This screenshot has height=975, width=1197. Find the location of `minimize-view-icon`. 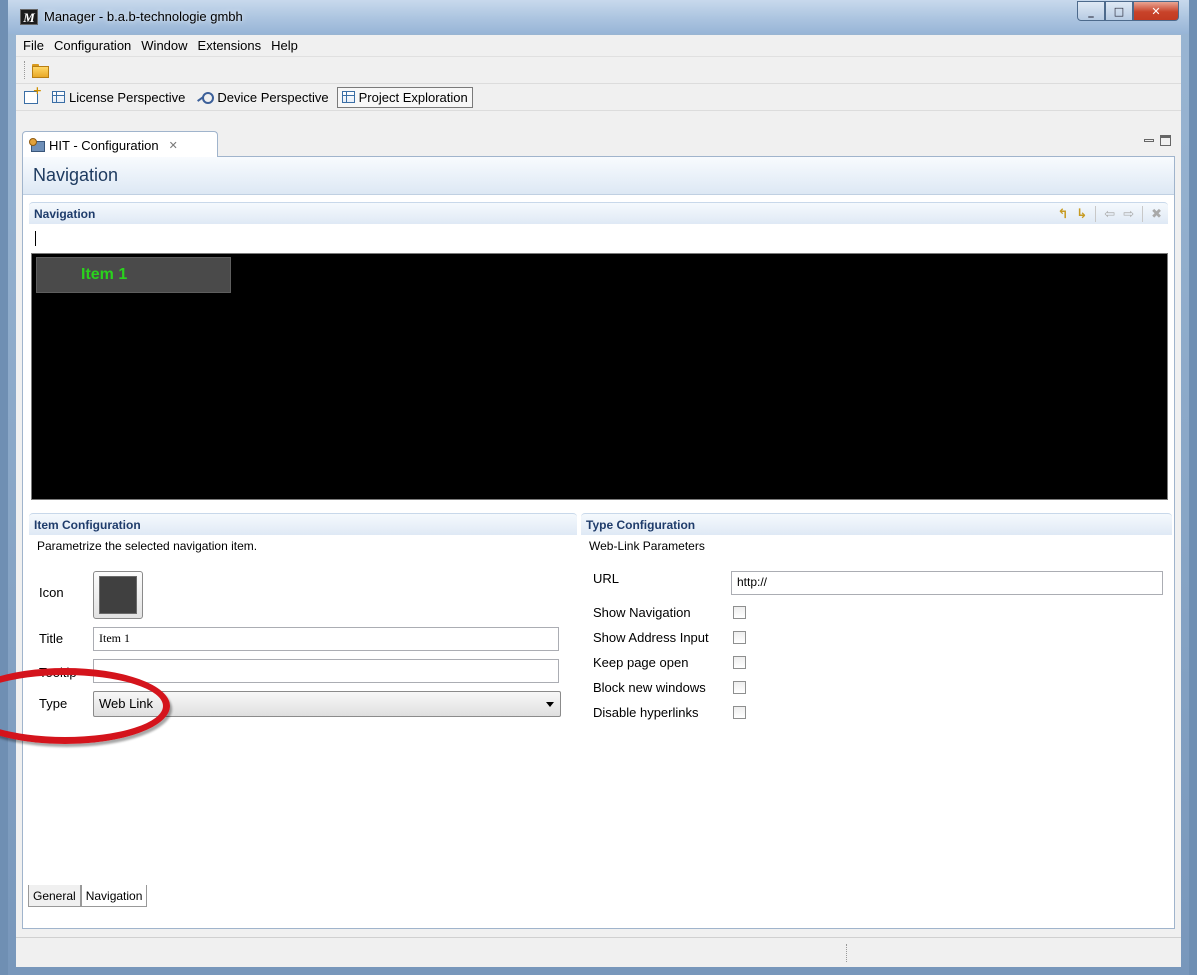

minimize-view-icon is located at coordinates (1149, 140).